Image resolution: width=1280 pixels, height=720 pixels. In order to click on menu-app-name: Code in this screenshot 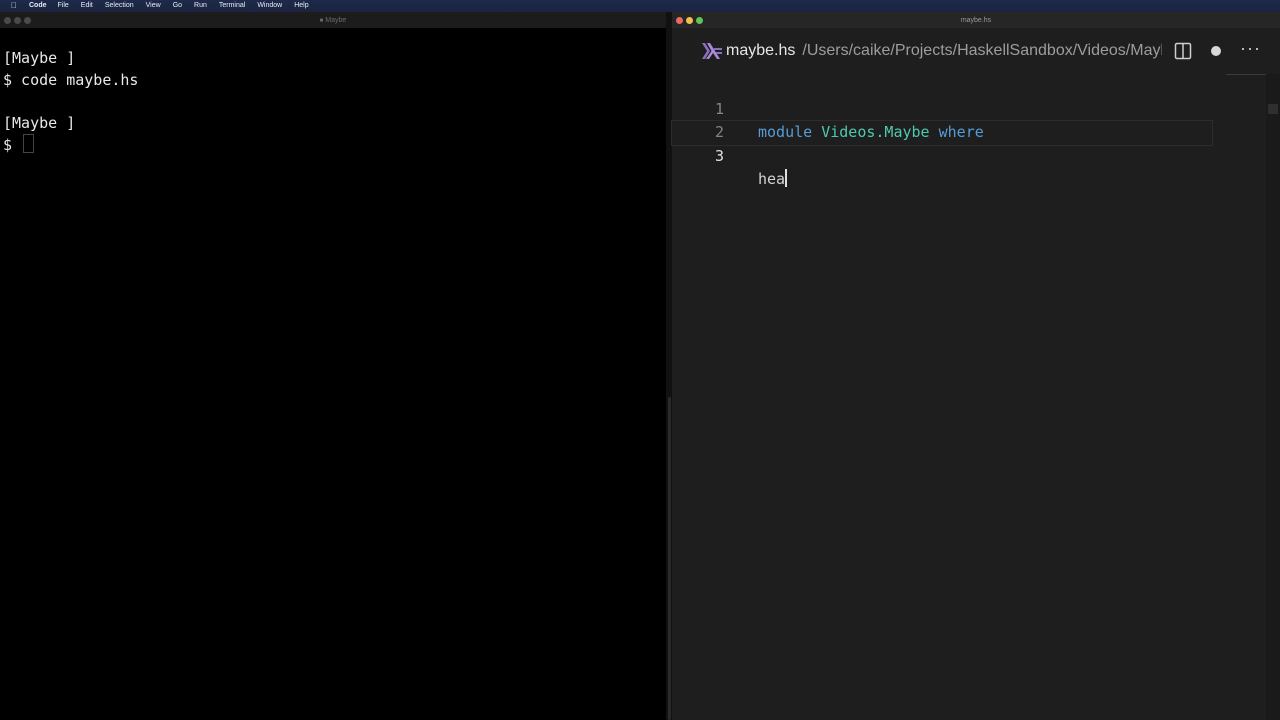, I will do `click(38, 6)`.